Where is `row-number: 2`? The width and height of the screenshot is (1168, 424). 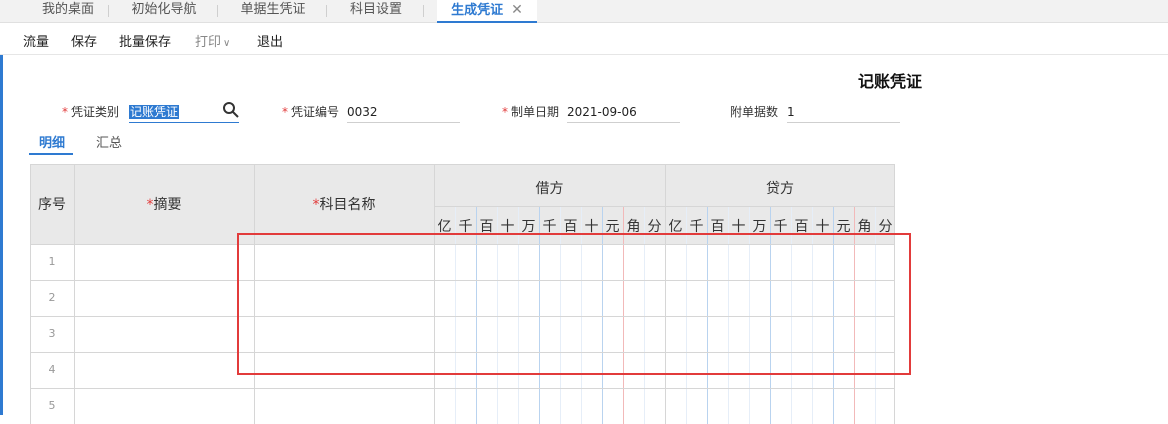 row-number: 2 is located at coordinates (52, 297).